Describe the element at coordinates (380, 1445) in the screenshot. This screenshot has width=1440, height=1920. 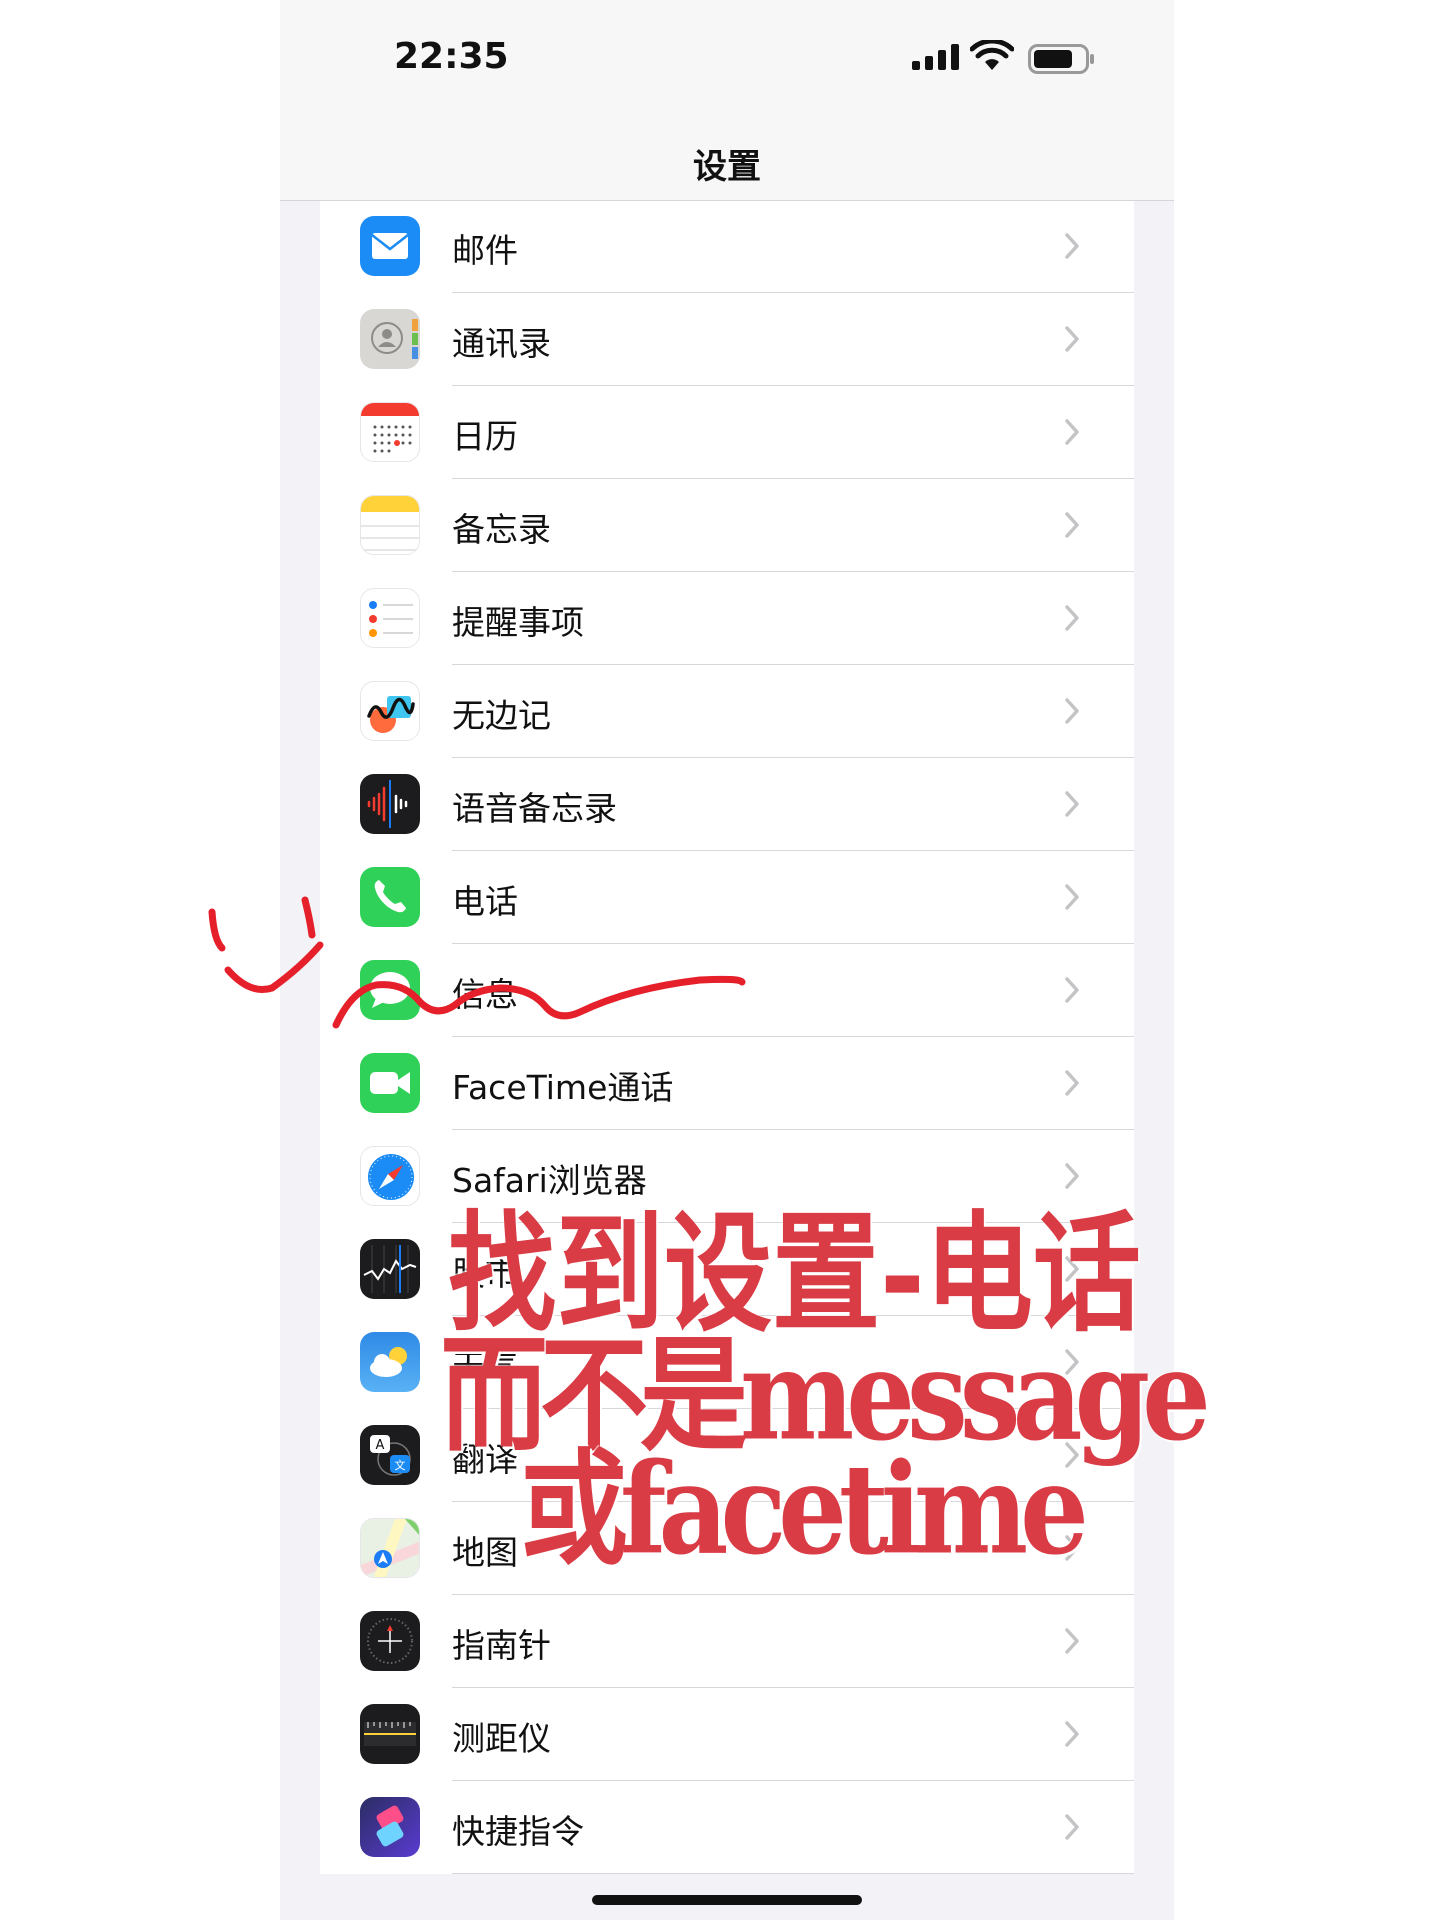
I see `svg-text: A` at that location.